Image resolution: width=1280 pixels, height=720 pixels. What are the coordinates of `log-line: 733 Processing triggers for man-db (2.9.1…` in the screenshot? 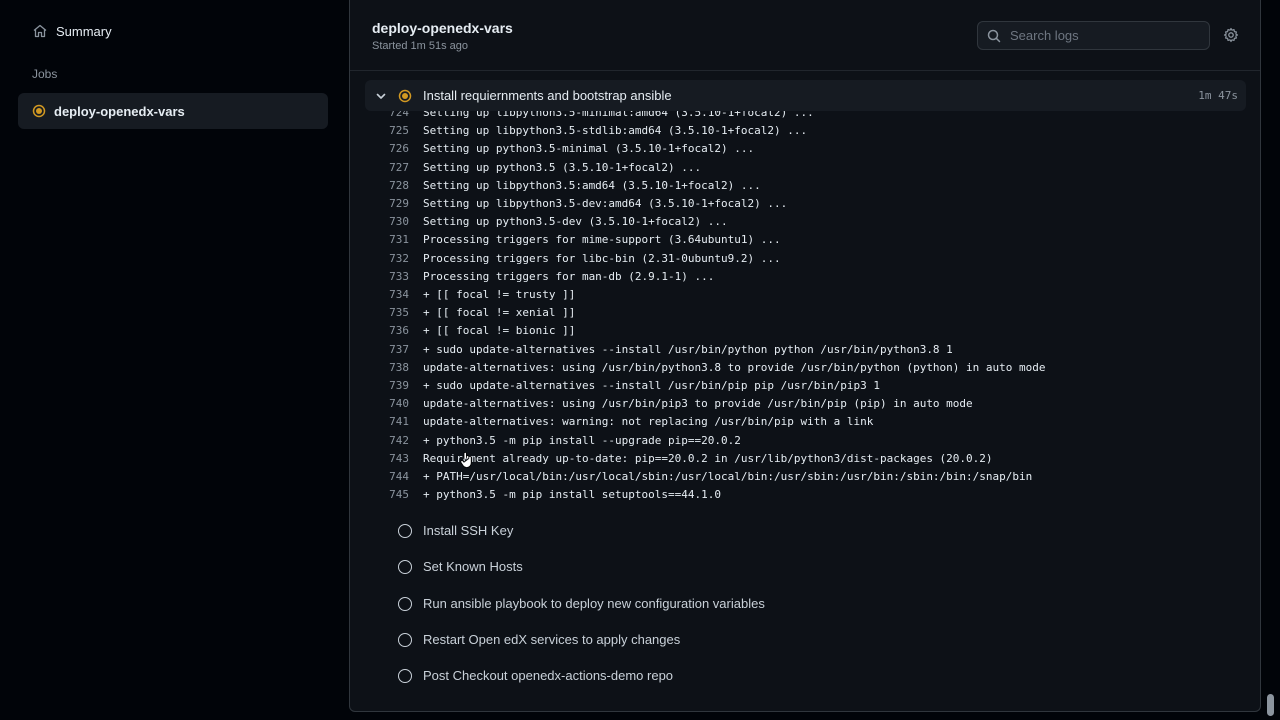 It's located at (805, 277).